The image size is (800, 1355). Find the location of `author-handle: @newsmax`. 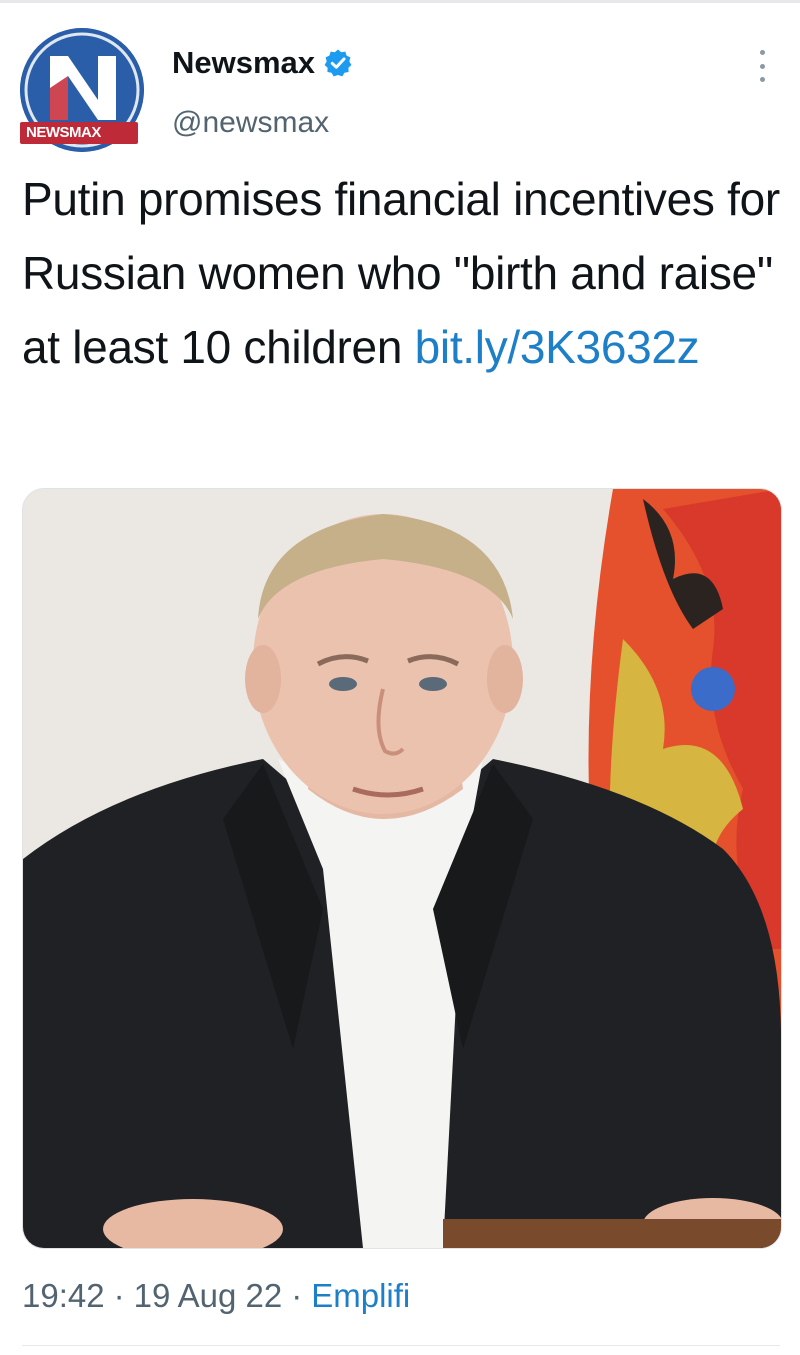

author-handle: @newsmax is located at coordinates (250, 123).